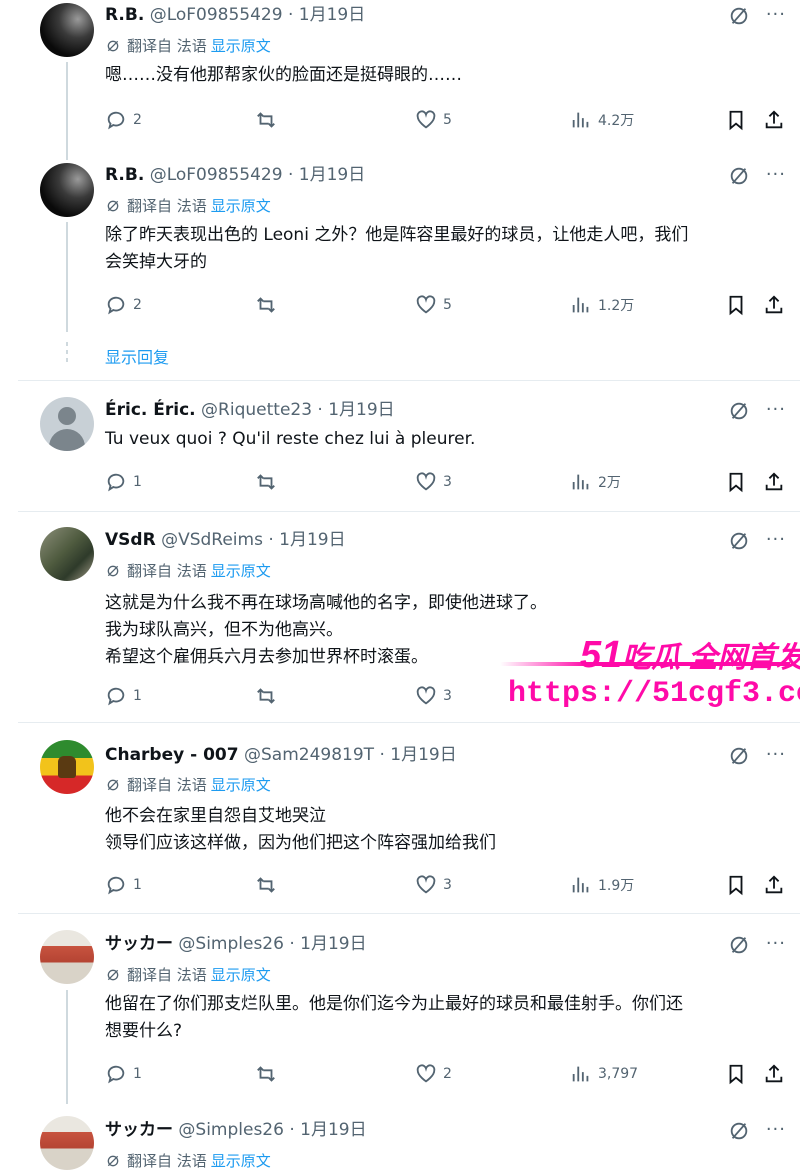 The height and width of the screenshot is (1174, 800). What do you see at coordinates (350, 755) in the screenshot?
I see `author-handle-date: @Sam249819T · 1月19日` at bounding box center [350, 755].